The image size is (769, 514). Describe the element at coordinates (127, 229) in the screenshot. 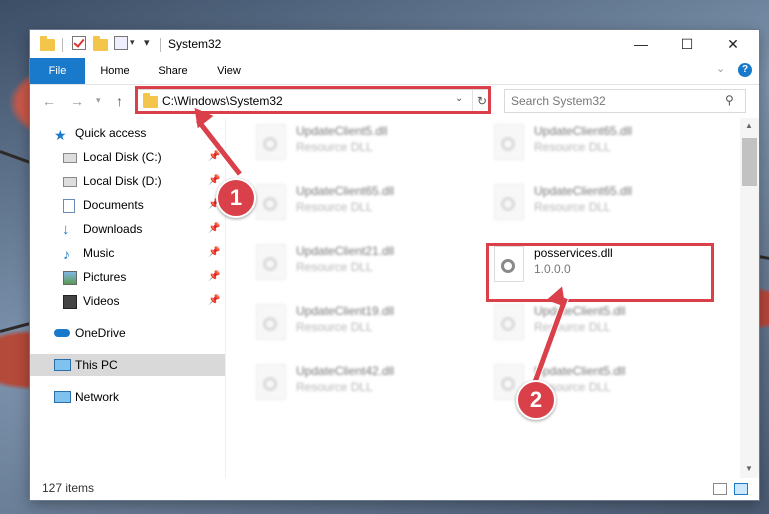

I see `sidebar-item-downloads: ↓ Downloads 📌` at that location.